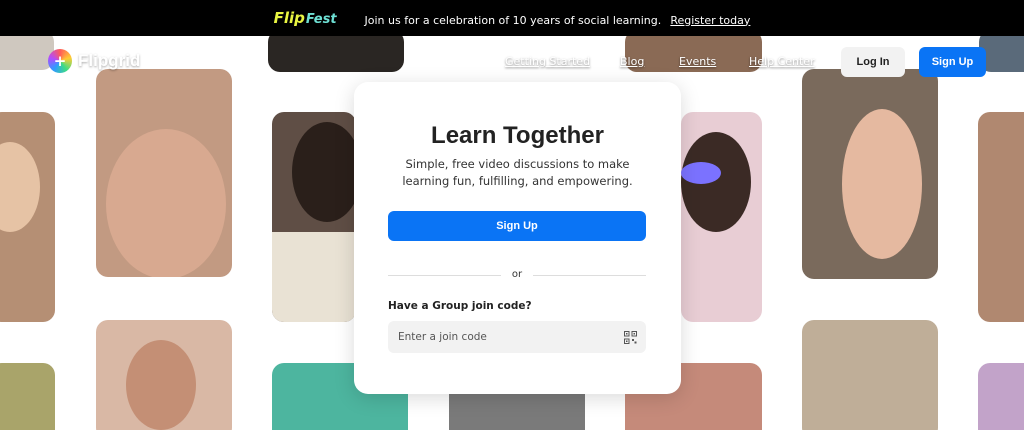 This screenshot has height=430, width=1024. Describe the element at coordinates (60, 61) in the screenshot. I see `plus-icon: +` at that location.